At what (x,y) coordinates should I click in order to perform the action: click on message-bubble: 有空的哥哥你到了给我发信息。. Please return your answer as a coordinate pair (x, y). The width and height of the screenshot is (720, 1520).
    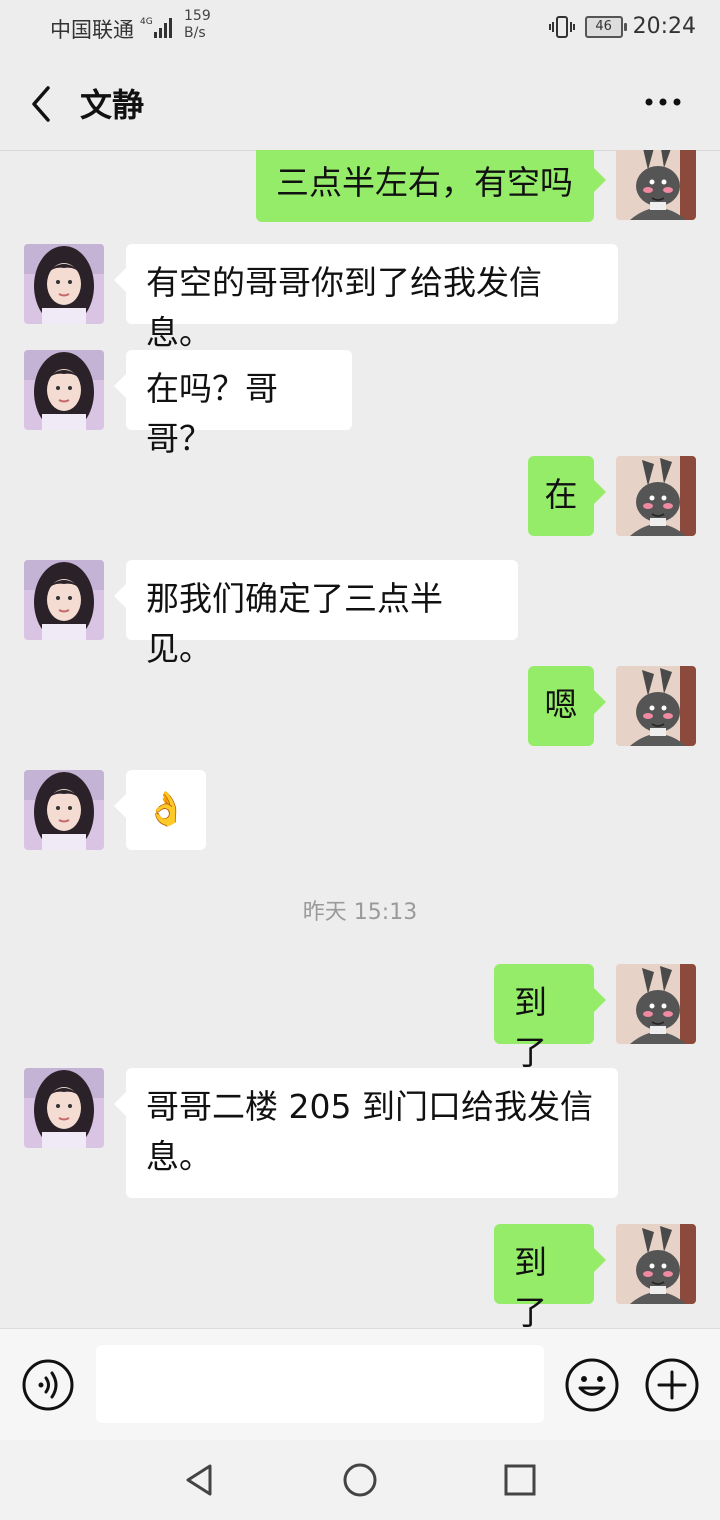
    Looking at the image, I should click on (366, 298).